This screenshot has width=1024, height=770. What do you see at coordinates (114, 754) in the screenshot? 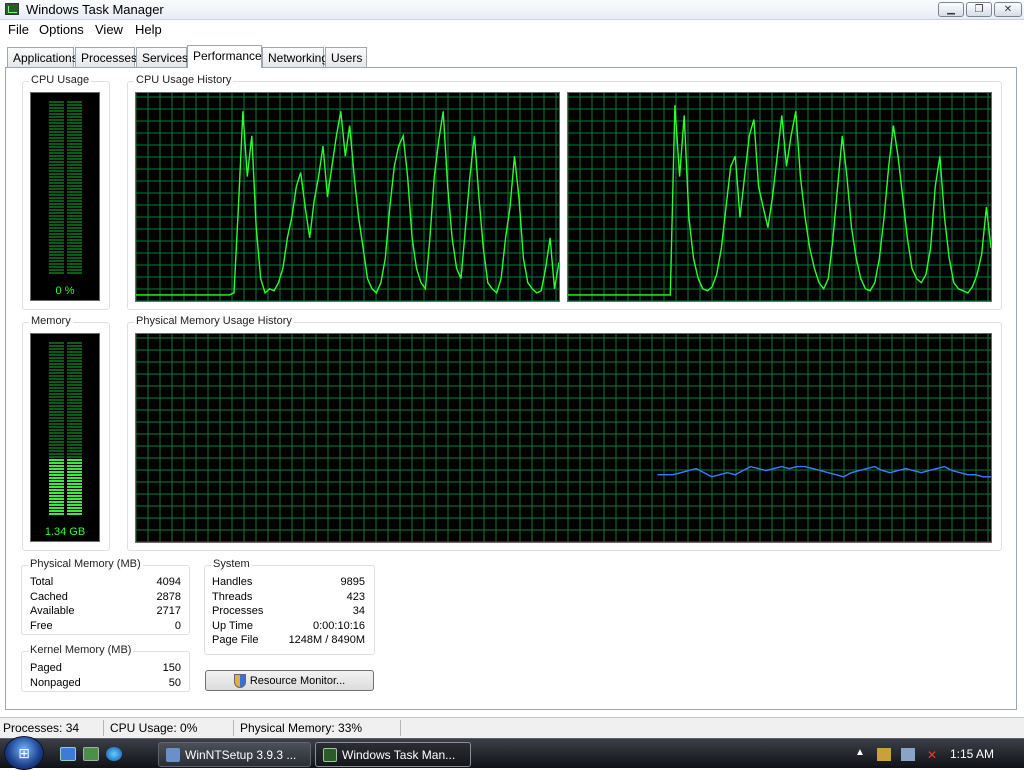
I see `internet-explorer-icon` at bounding box center [114, 754].